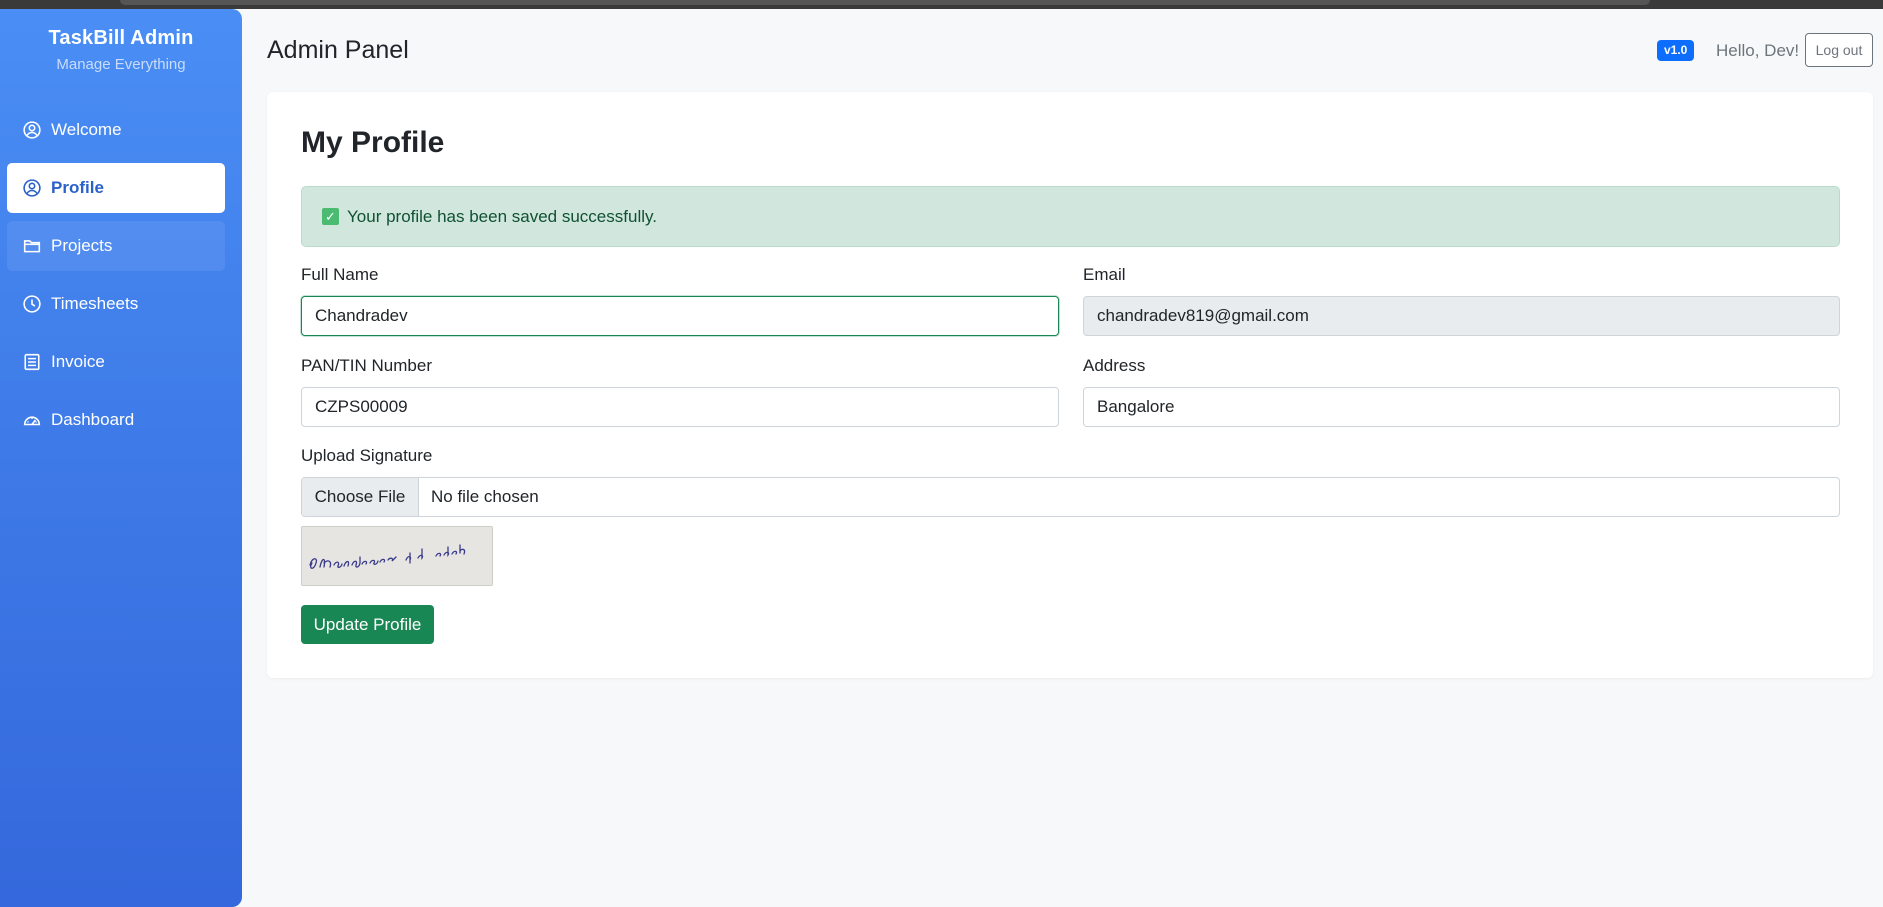 This screenshot has width=1883, height=907. Describe the element at coordinates (32, 246) in the screenshot. I see `folder-icon` at that location.